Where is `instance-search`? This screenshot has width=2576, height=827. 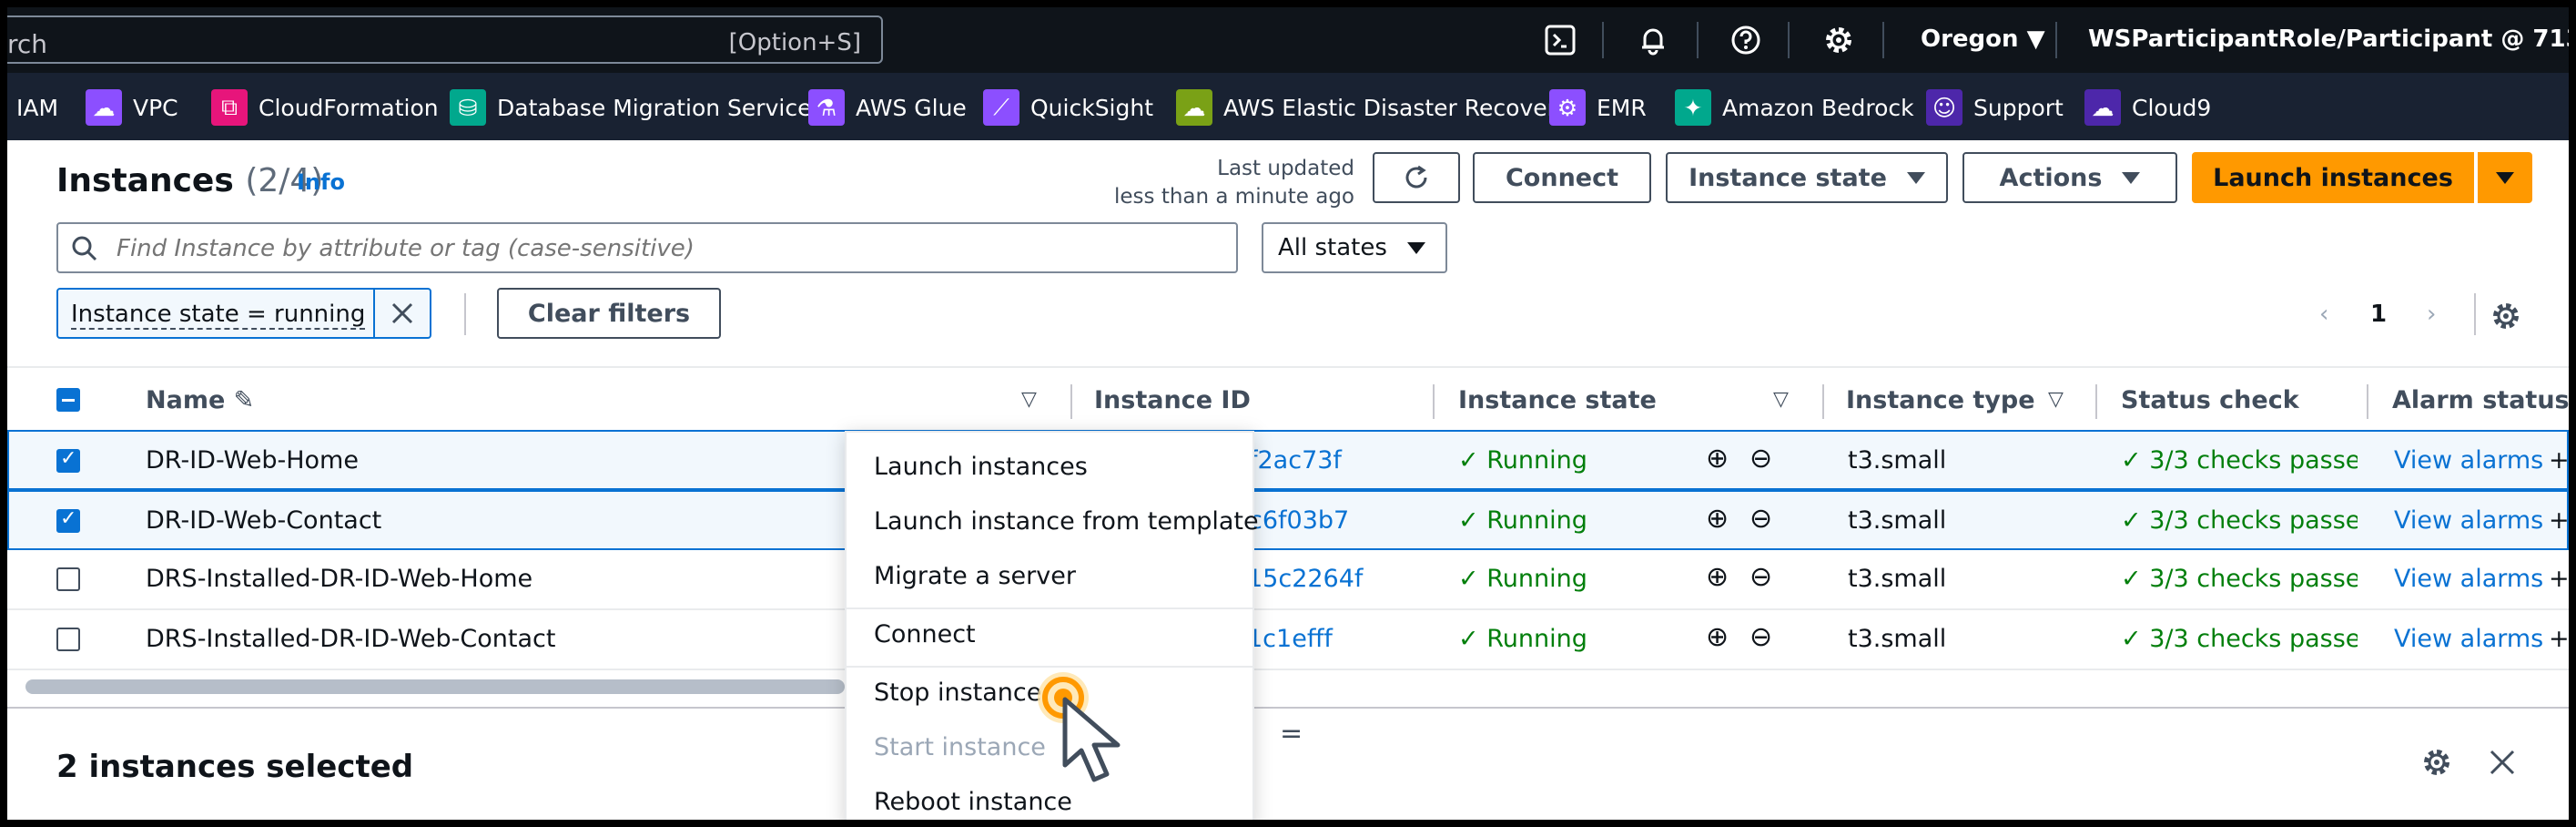
instance-search is located at coordinates (647, 247).